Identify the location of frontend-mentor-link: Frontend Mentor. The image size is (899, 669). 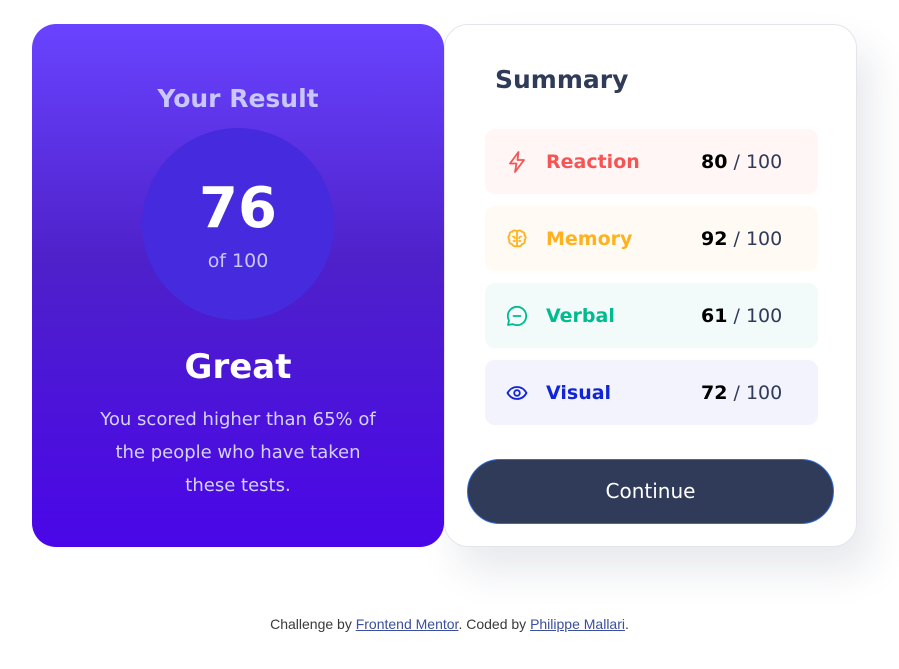
(407, 624).